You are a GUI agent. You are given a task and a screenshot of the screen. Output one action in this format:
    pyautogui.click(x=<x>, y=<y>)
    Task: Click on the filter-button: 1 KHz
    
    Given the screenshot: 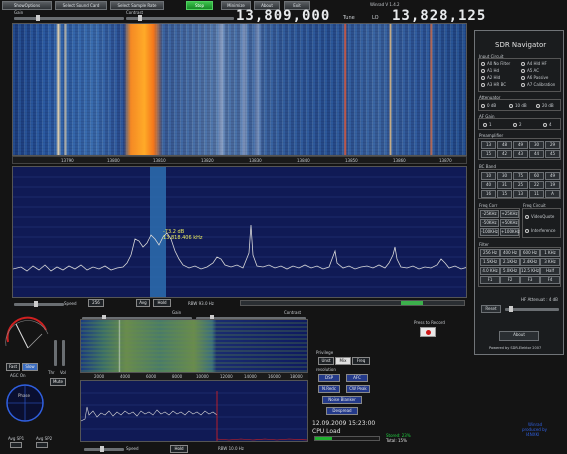 What is the action you would take?
    pyautogui.click(x=550, y=253)
    